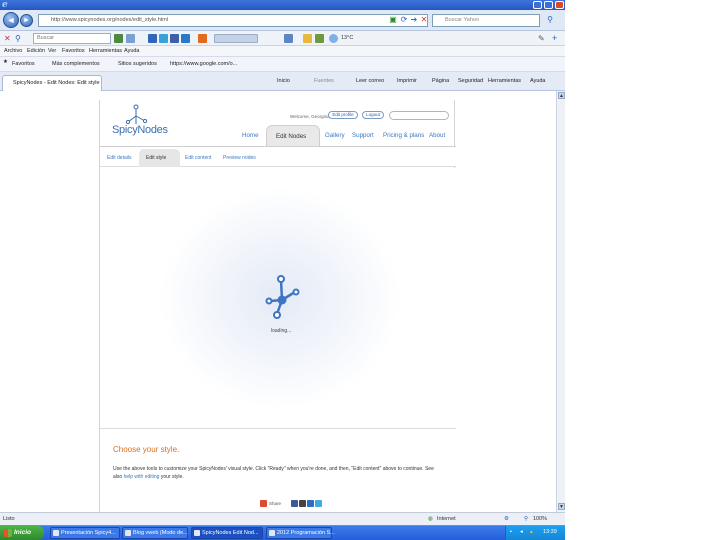 The height and width of the screenshot is (540, 720). What do you see at coordinates (504, 81) in the screenshot?
I see `cmd-tools: Herramientas` at bounding box center [504, 81].